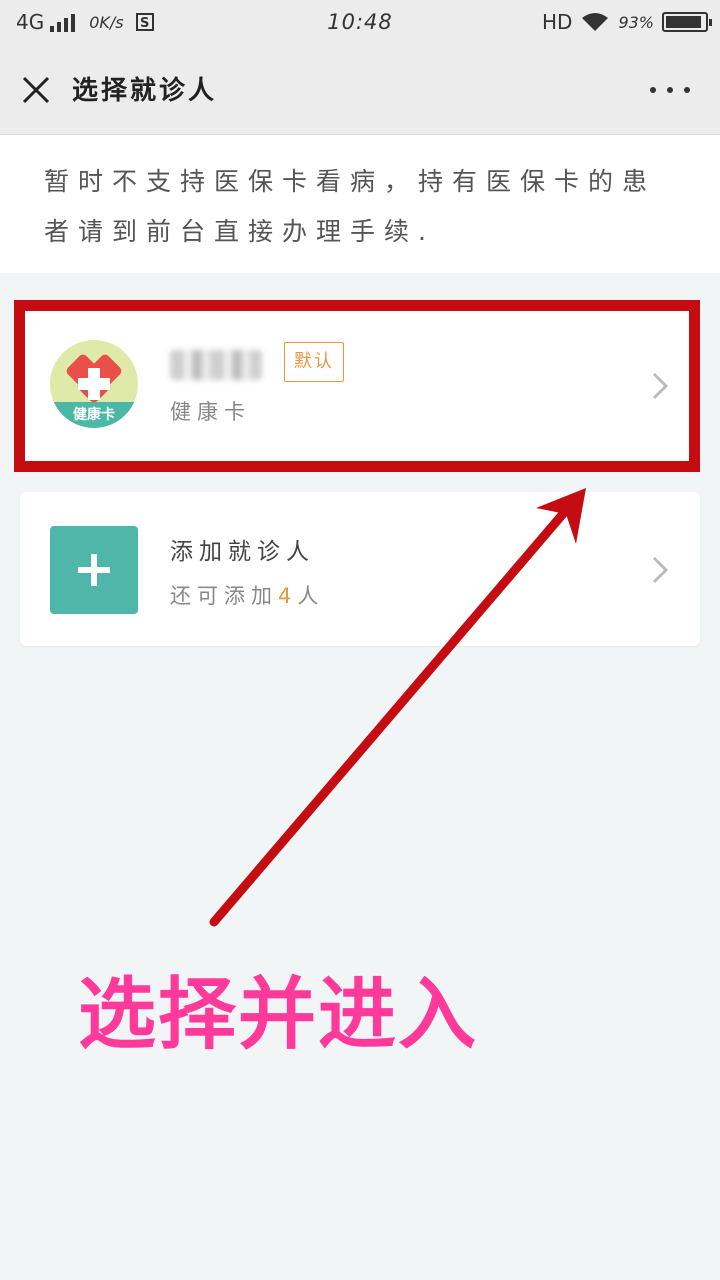 The image size is (720, 1280). I want to click on insurance-notice: 暂时不支持医保卡看病，持有医保卡的患者请到前台直接办理手续., so click(360, 204).